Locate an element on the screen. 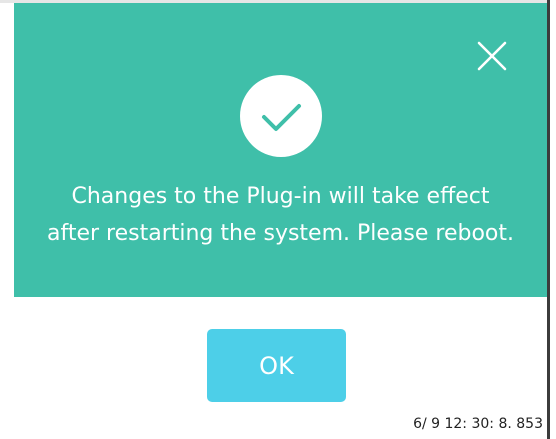 This screenshot has height=439, width=556. close-icon is located at coordinates (492, 56).